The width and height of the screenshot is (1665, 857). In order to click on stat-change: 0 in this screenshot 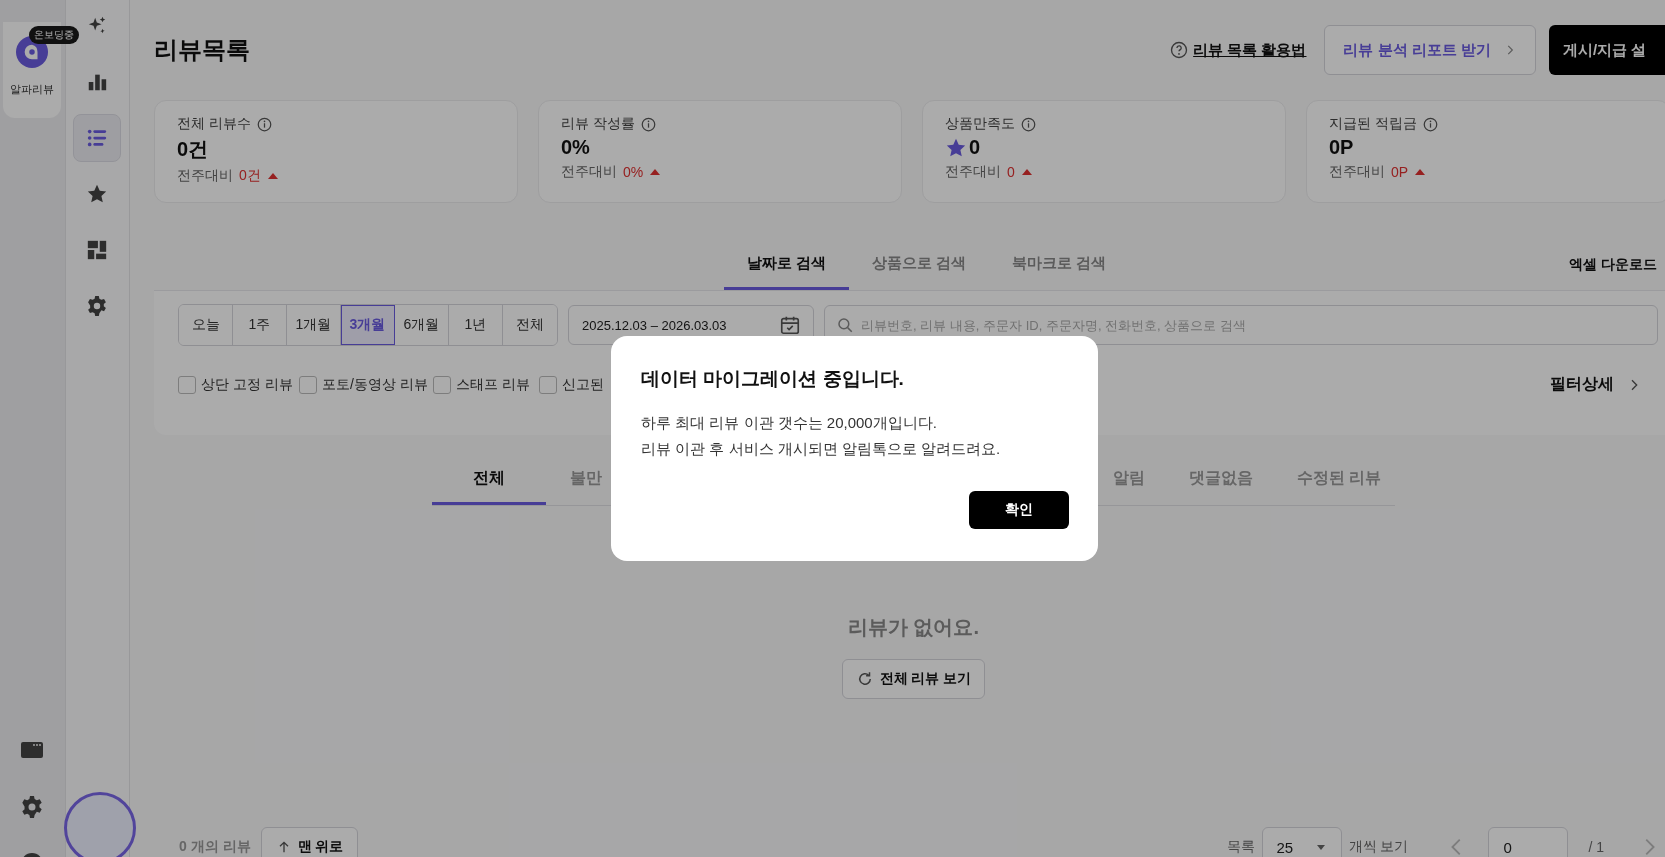, I will do `click(1011, 172)`.